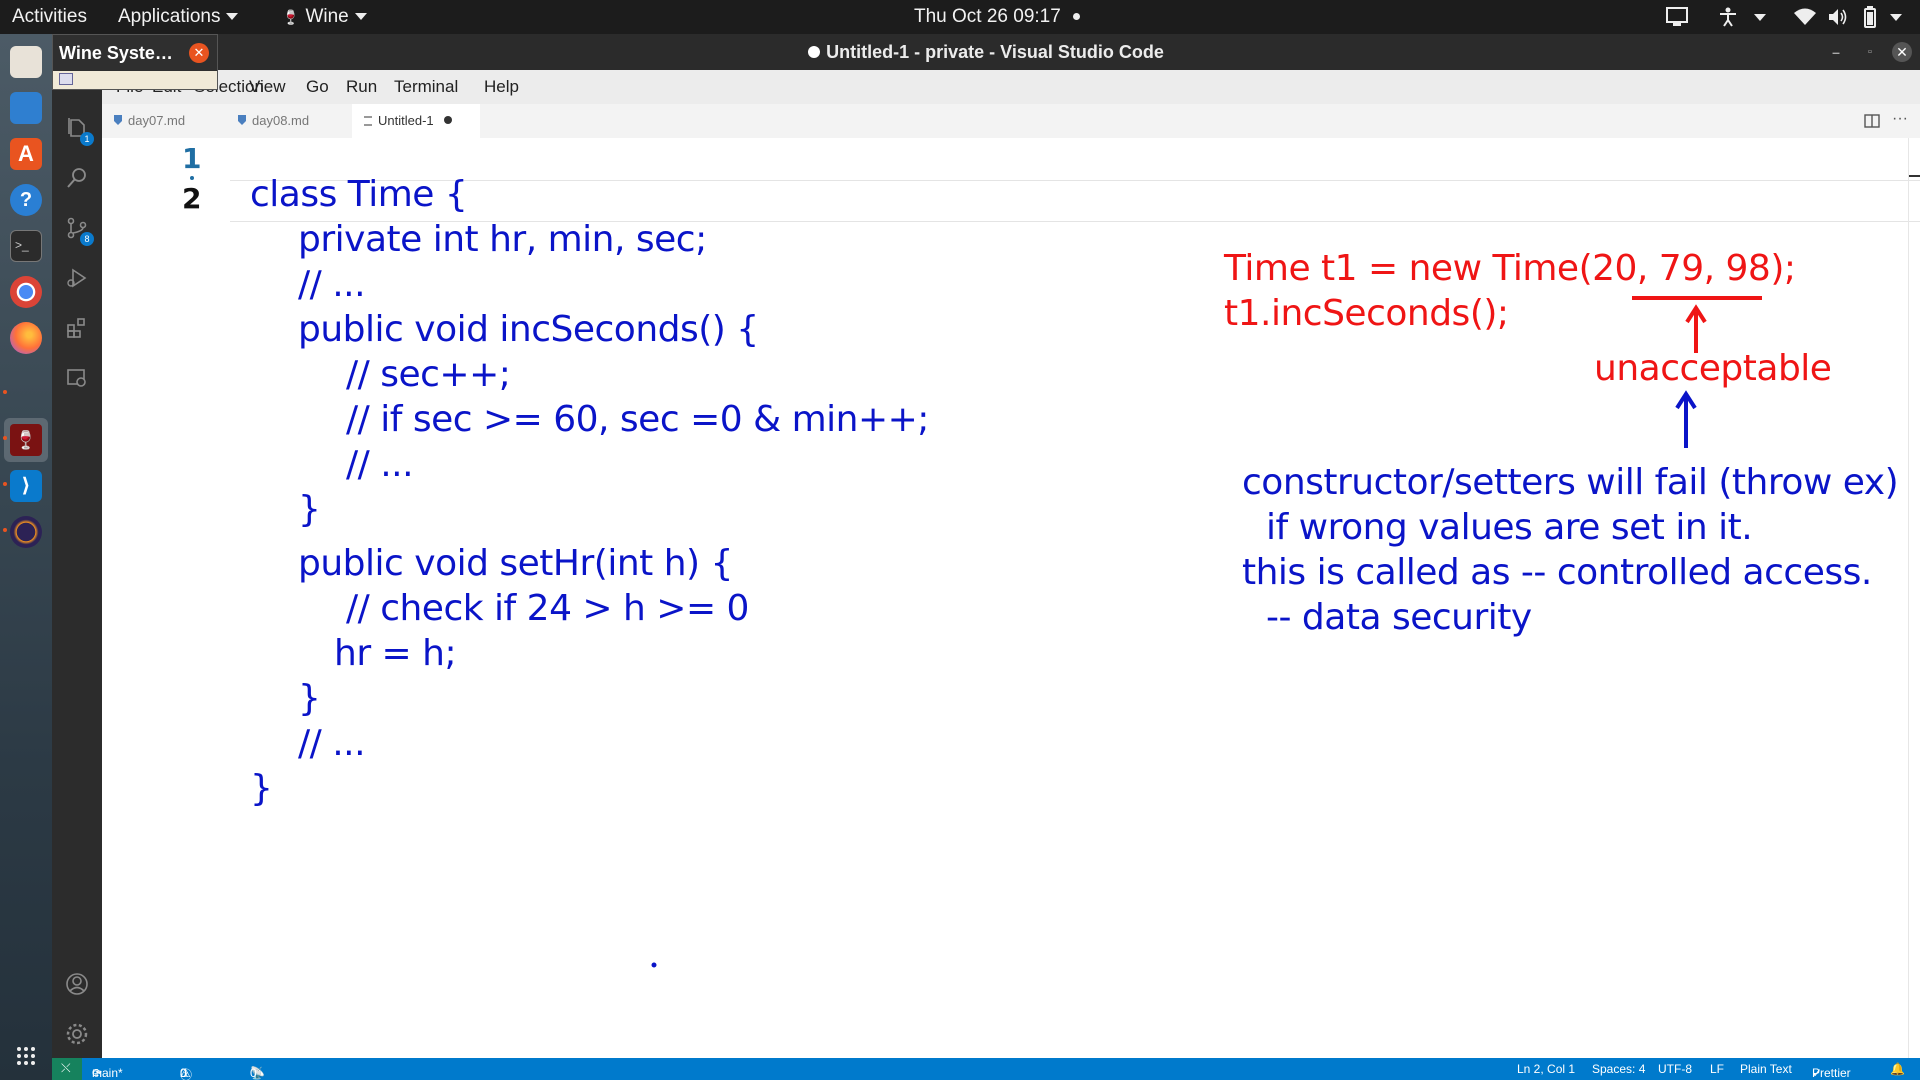  What do you see at coordinates (1618, 1069) in the screenshot?
I see `indentation: Spaces: 4` at bounding box center [1618, 1069].